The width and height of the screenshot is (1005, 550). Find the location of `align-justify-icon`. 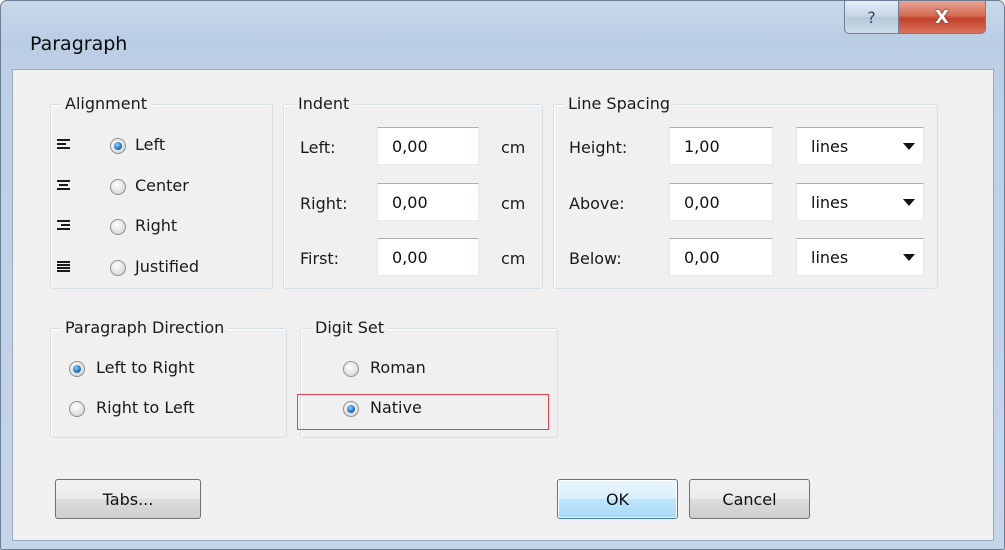

align-justify-icon is located at coordinates (64, 267).